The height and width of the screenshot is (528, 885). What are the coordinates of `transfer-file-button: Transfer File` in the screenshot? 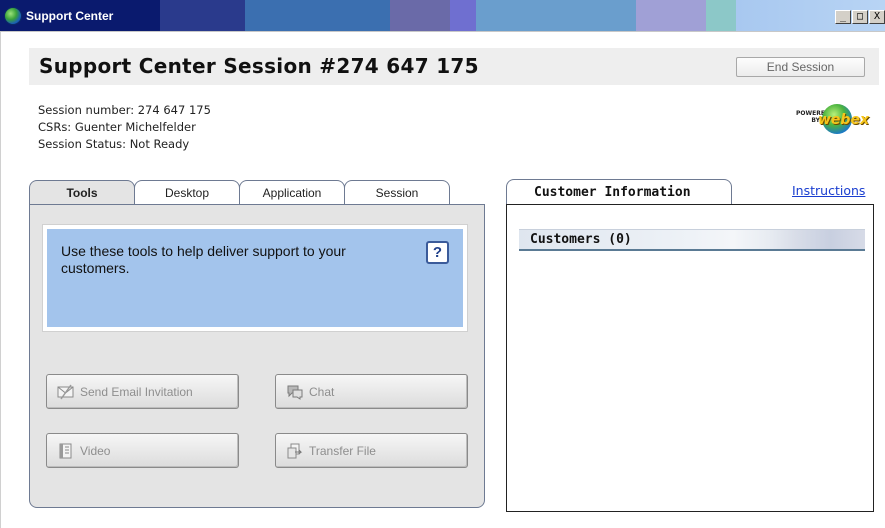 It's located at (371, 450).